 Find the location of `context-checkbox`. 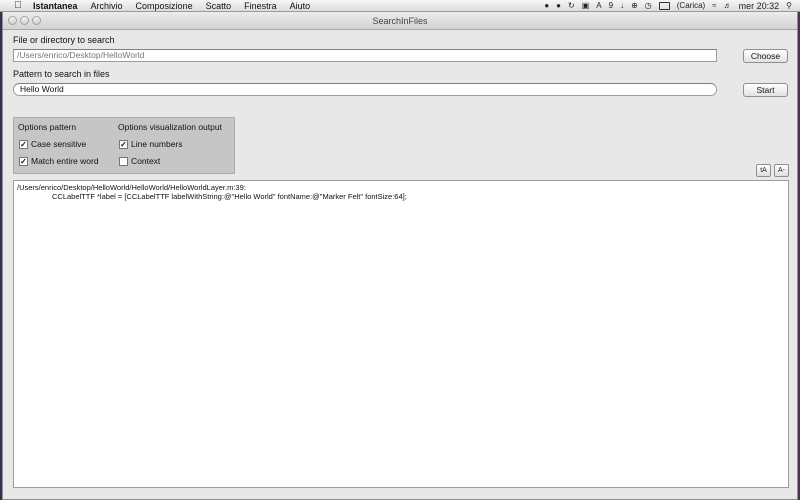

context-checkbox is located at coordinates (123, 161).